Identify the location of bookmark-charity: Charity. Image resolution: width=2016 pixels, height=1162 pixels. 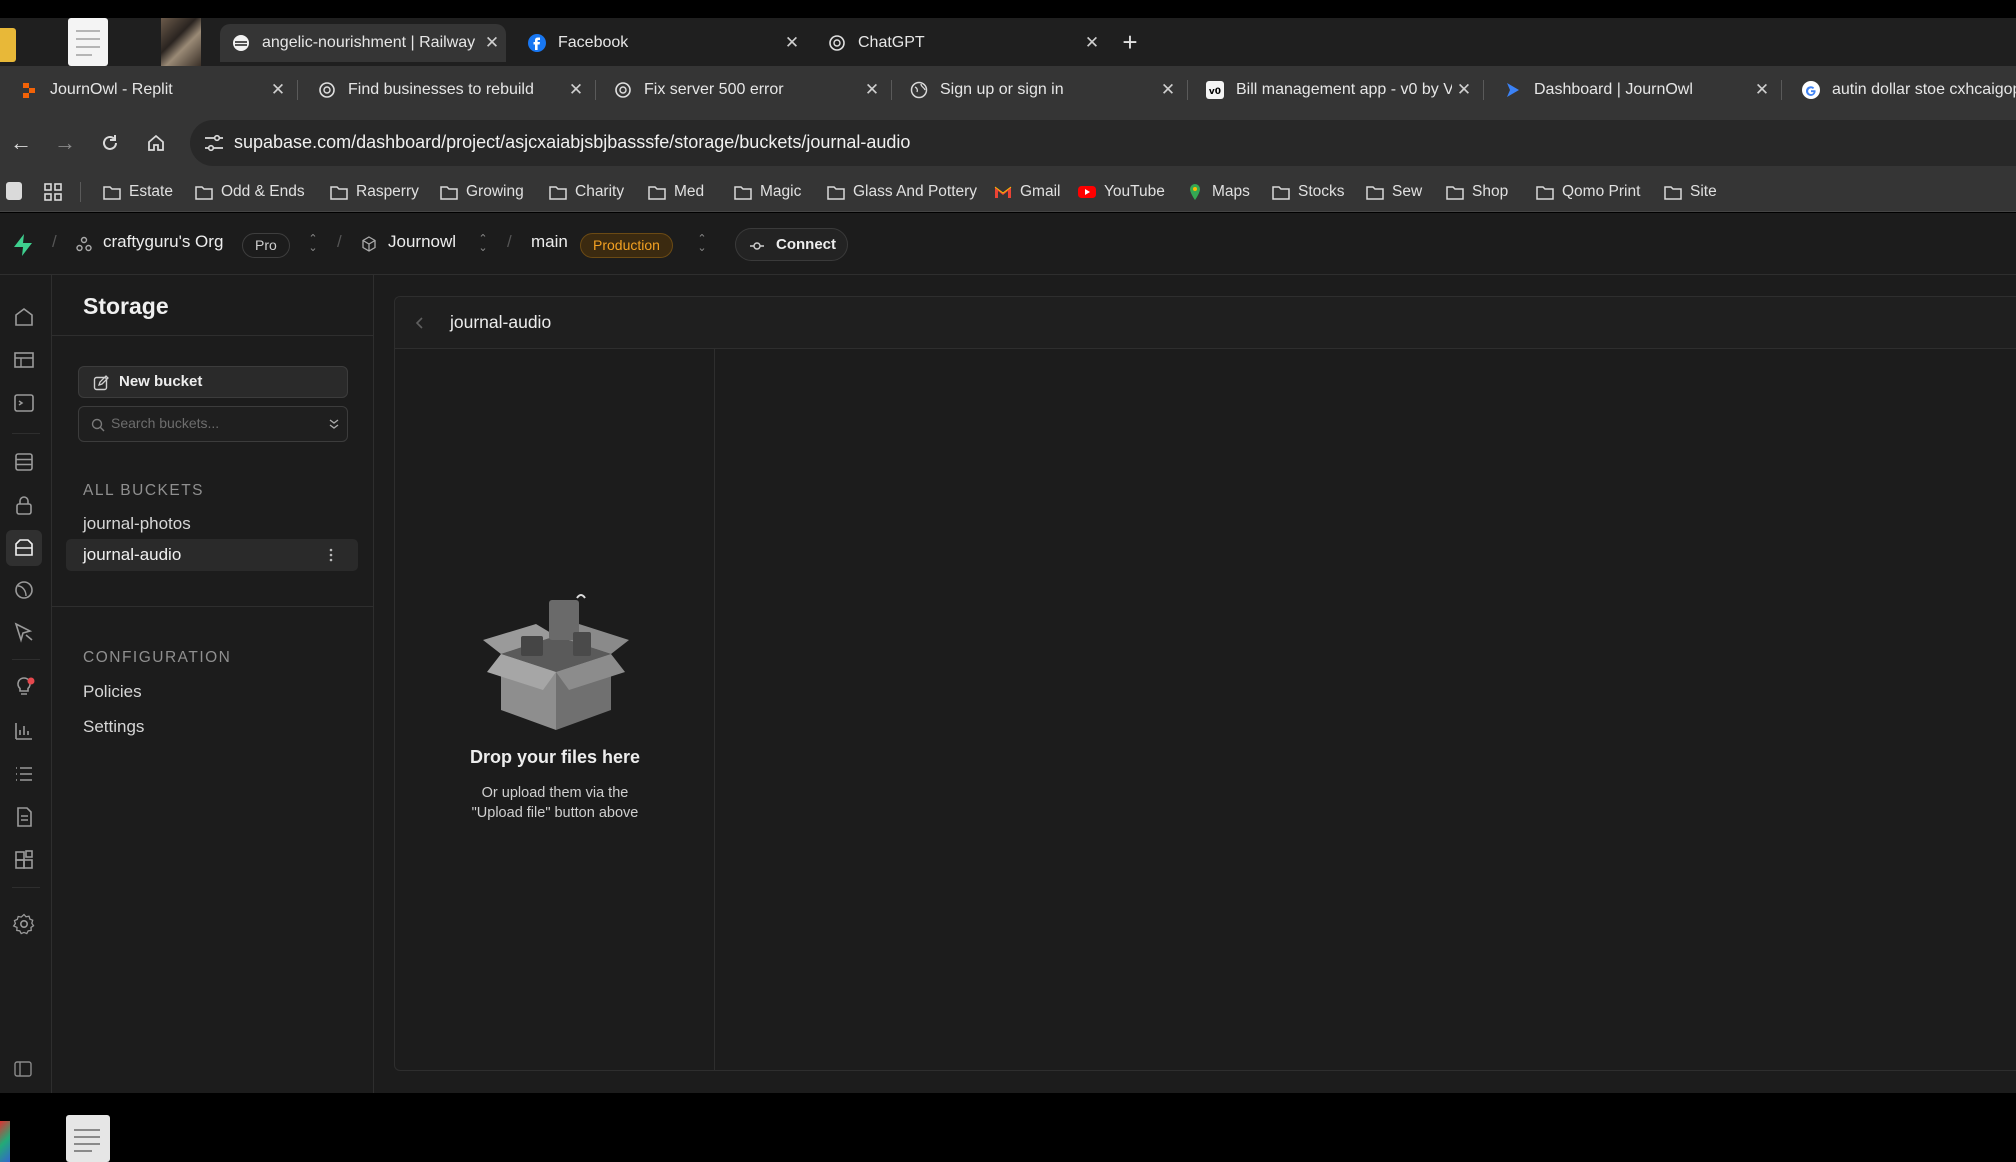
(586, 192).